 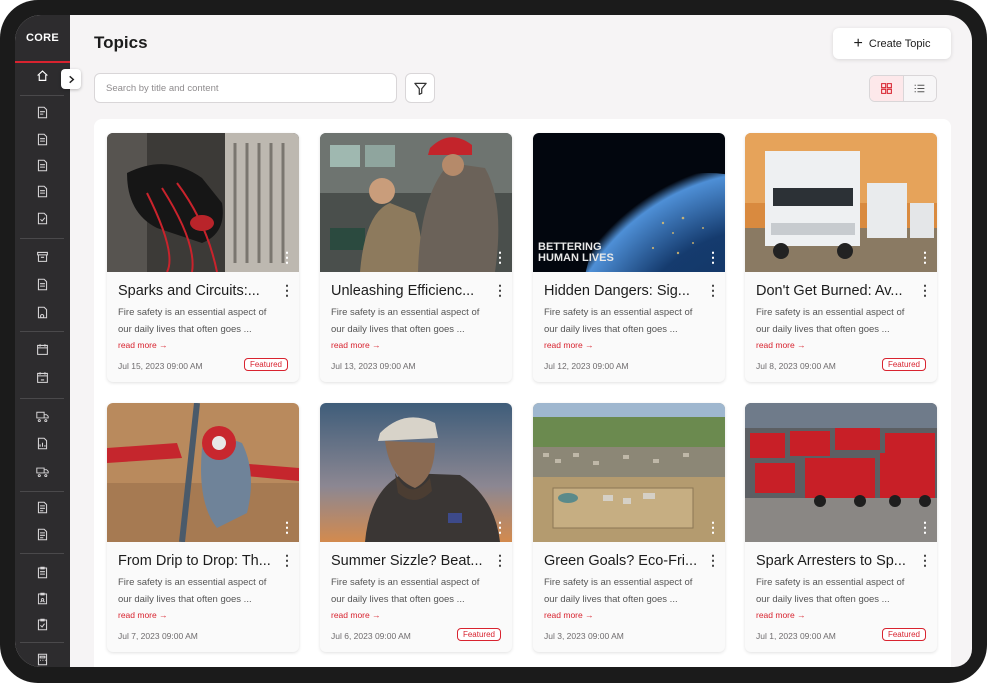 I want to click on search-input, so click(x=245, y=88).